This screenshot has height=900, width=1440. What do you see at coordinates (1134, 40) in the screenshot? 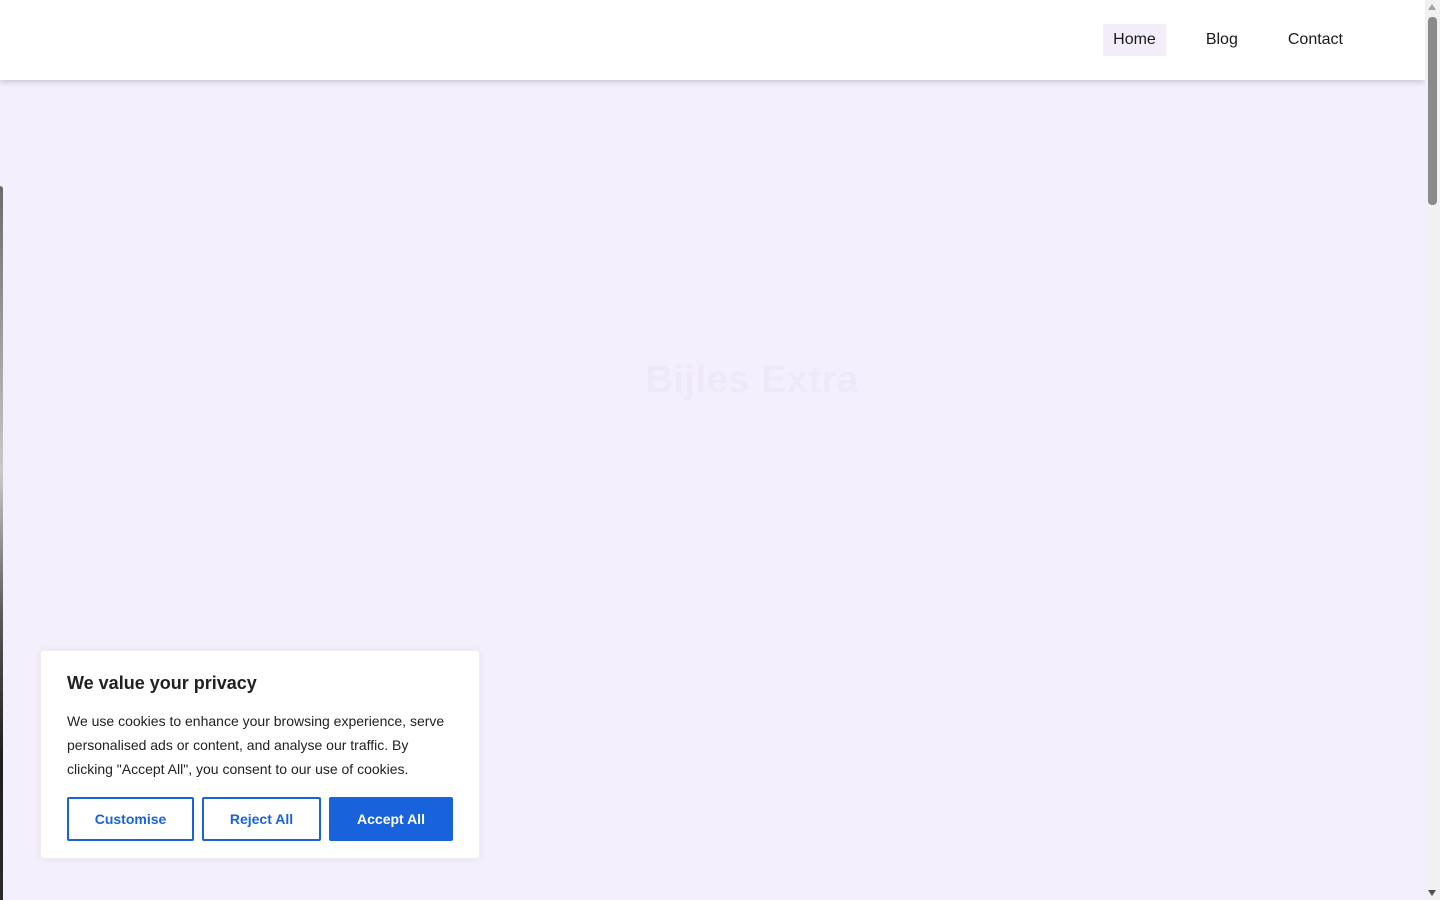
I see `nav-item-home: Home` at bounding box center [1134, 40].